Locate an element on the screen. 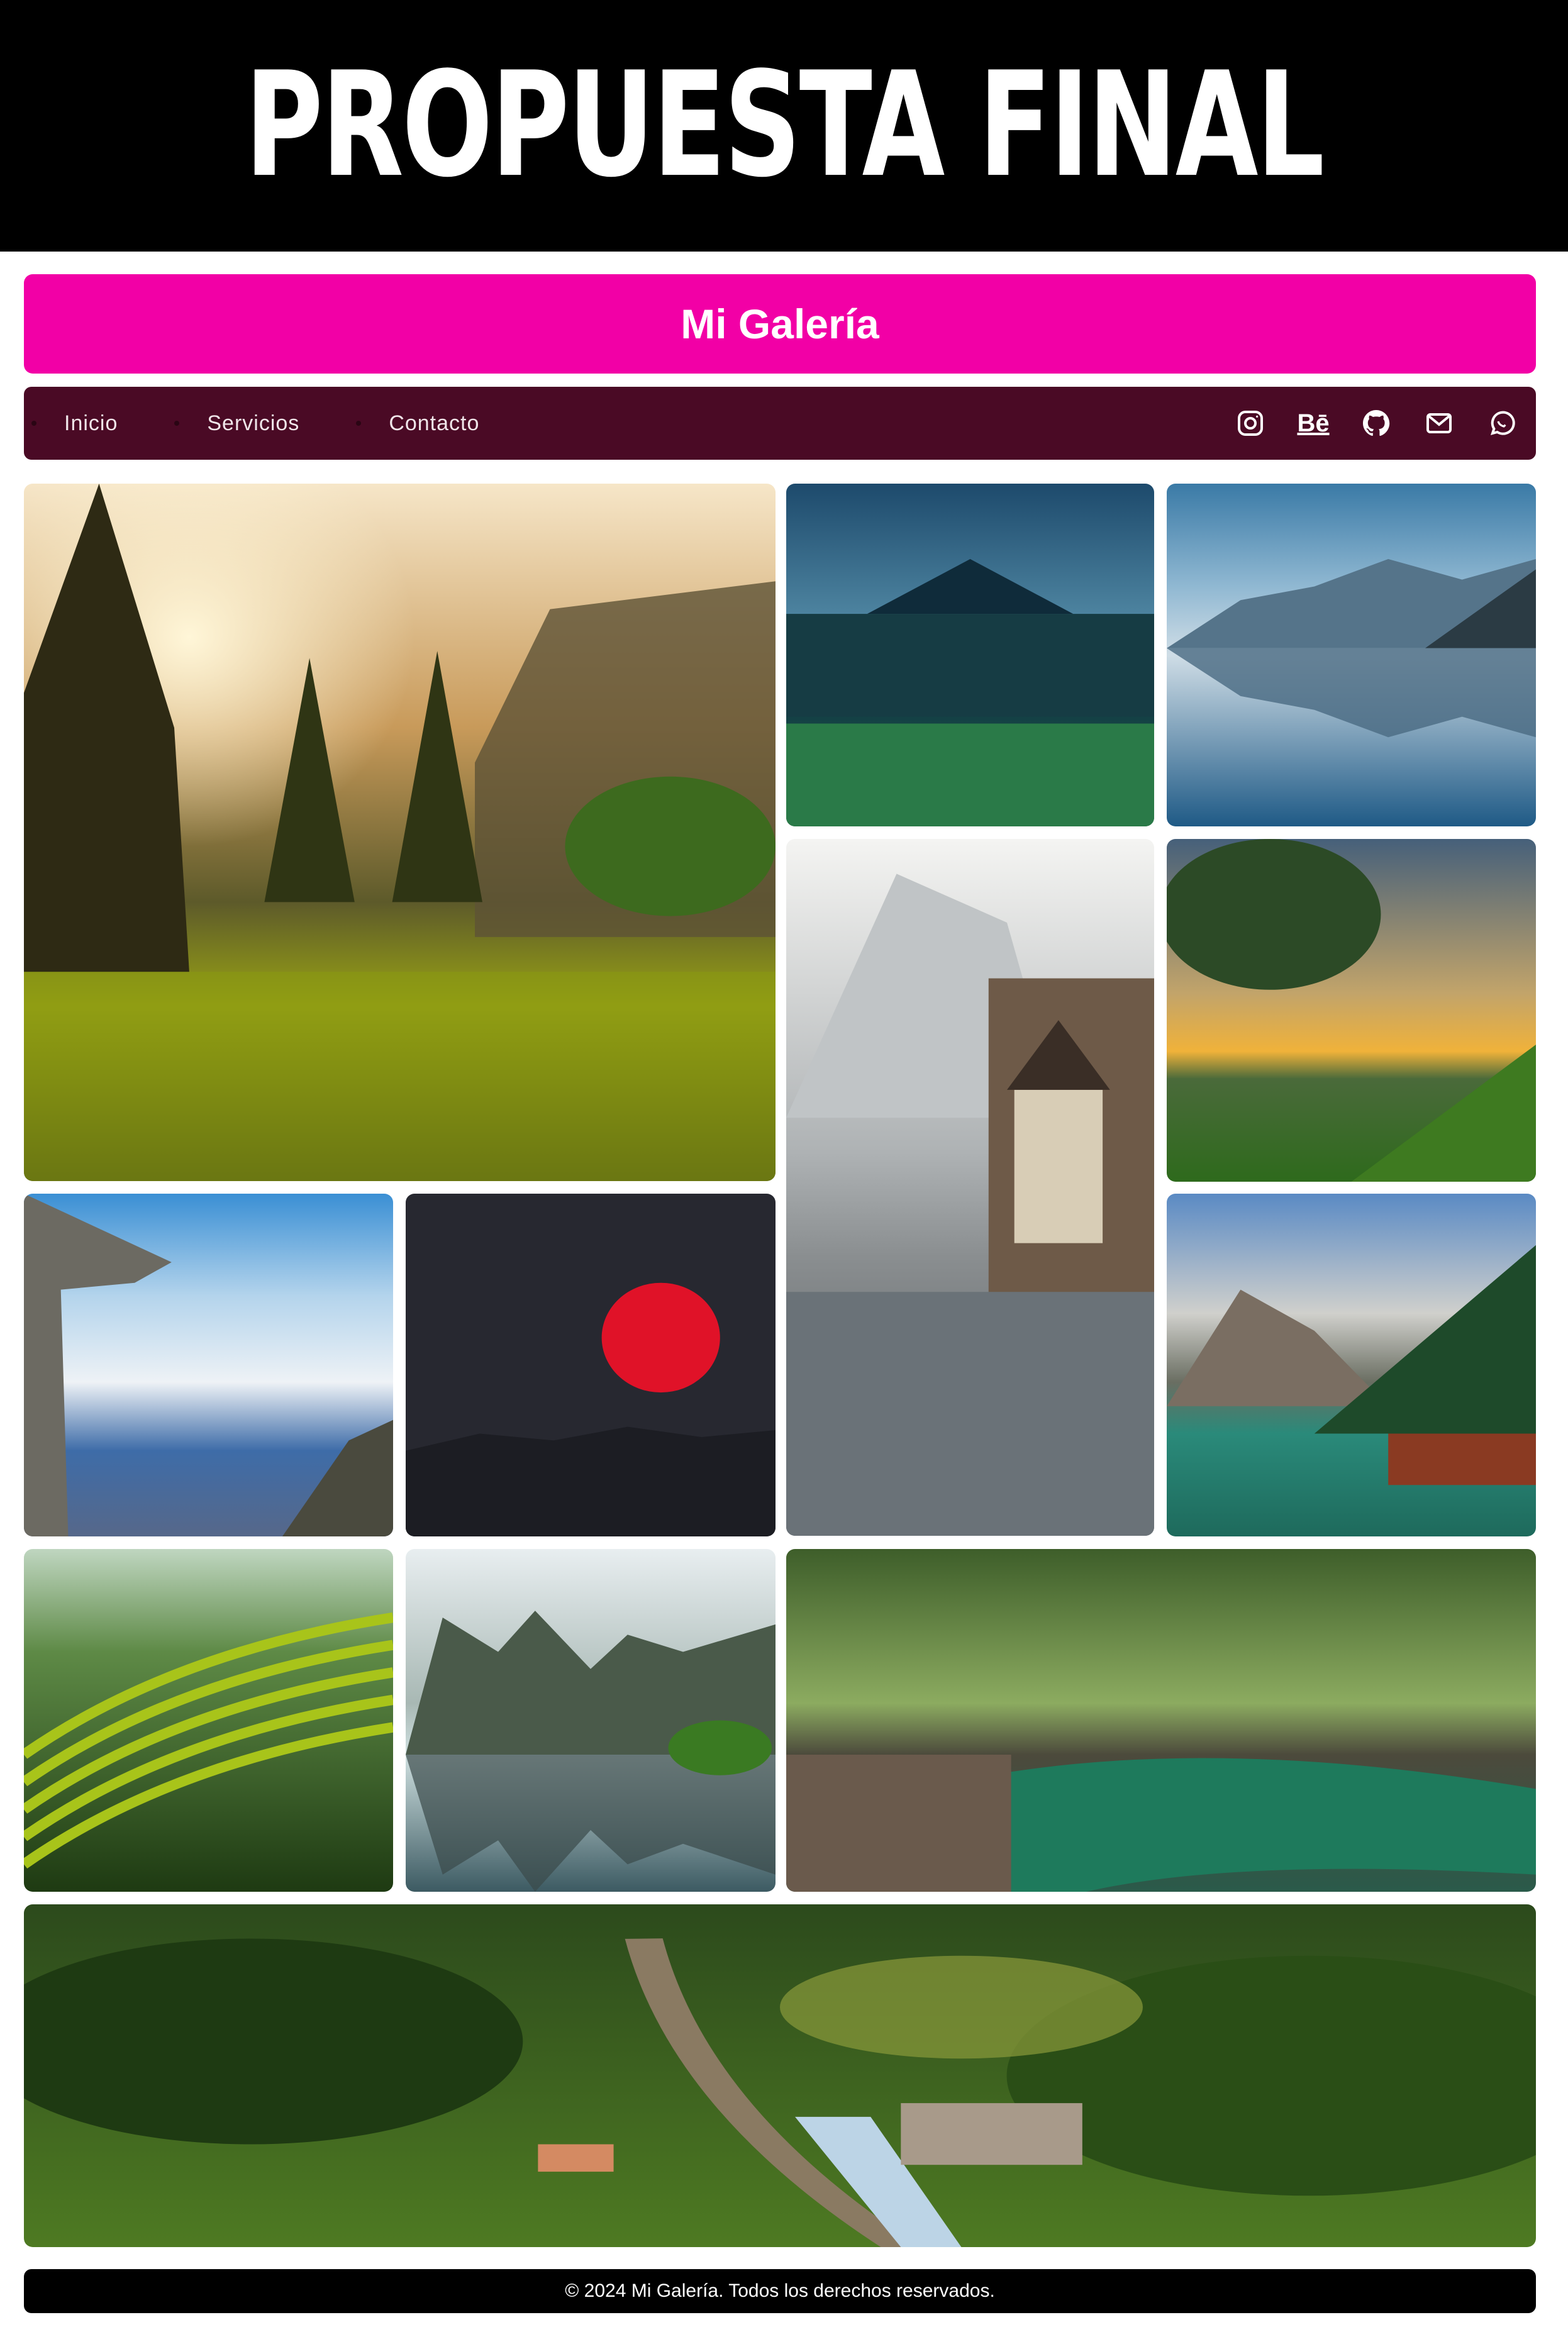  behance-label: Bē is located at coordinates (1313, 423).